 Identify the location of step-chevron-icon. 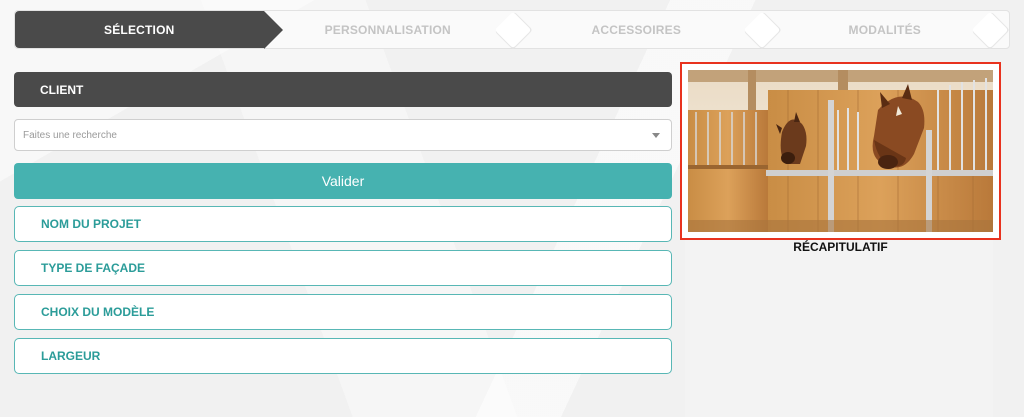
(990, 30).